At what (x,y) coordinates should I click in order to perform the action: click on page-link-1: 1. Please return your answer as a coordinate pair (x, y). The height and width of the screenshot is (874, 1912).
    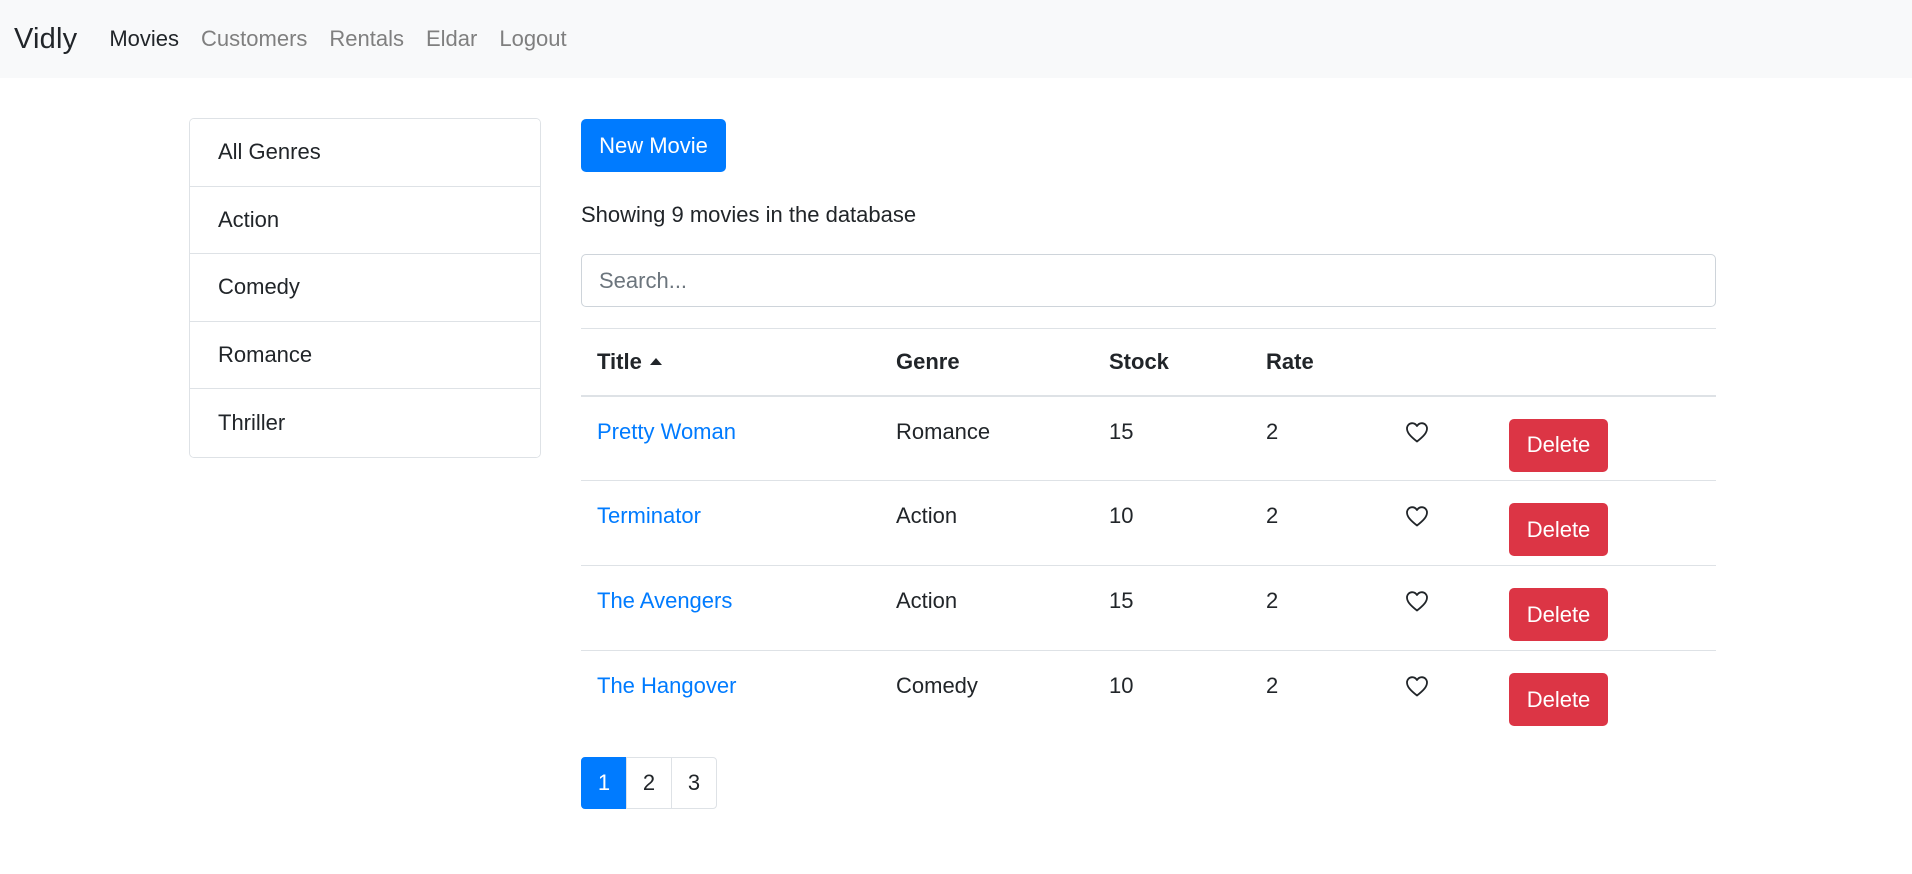
    Looking at the image, I should click on (604, 783).